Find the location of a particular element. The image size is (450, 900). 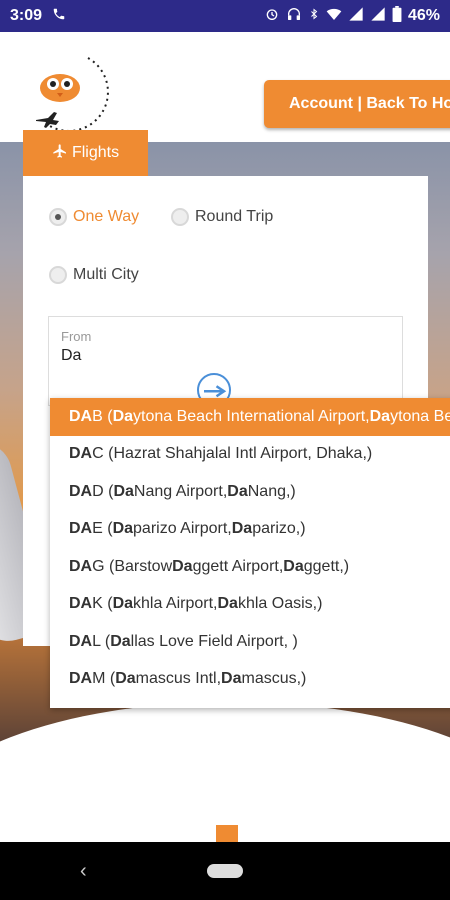

radio-round-trip-label: Round Trip is located at coordinates (234, 216).